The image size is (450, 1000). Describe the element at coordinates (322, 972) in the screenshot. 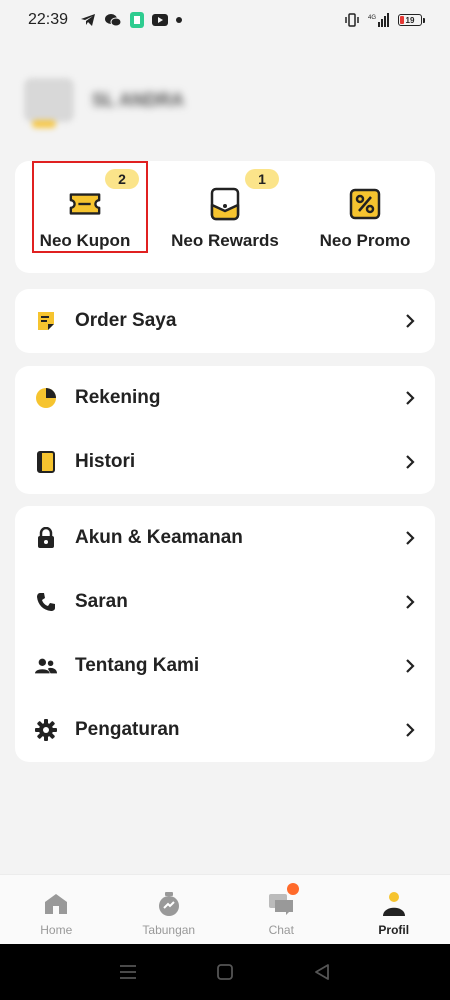

I see `back-icon` at that location.